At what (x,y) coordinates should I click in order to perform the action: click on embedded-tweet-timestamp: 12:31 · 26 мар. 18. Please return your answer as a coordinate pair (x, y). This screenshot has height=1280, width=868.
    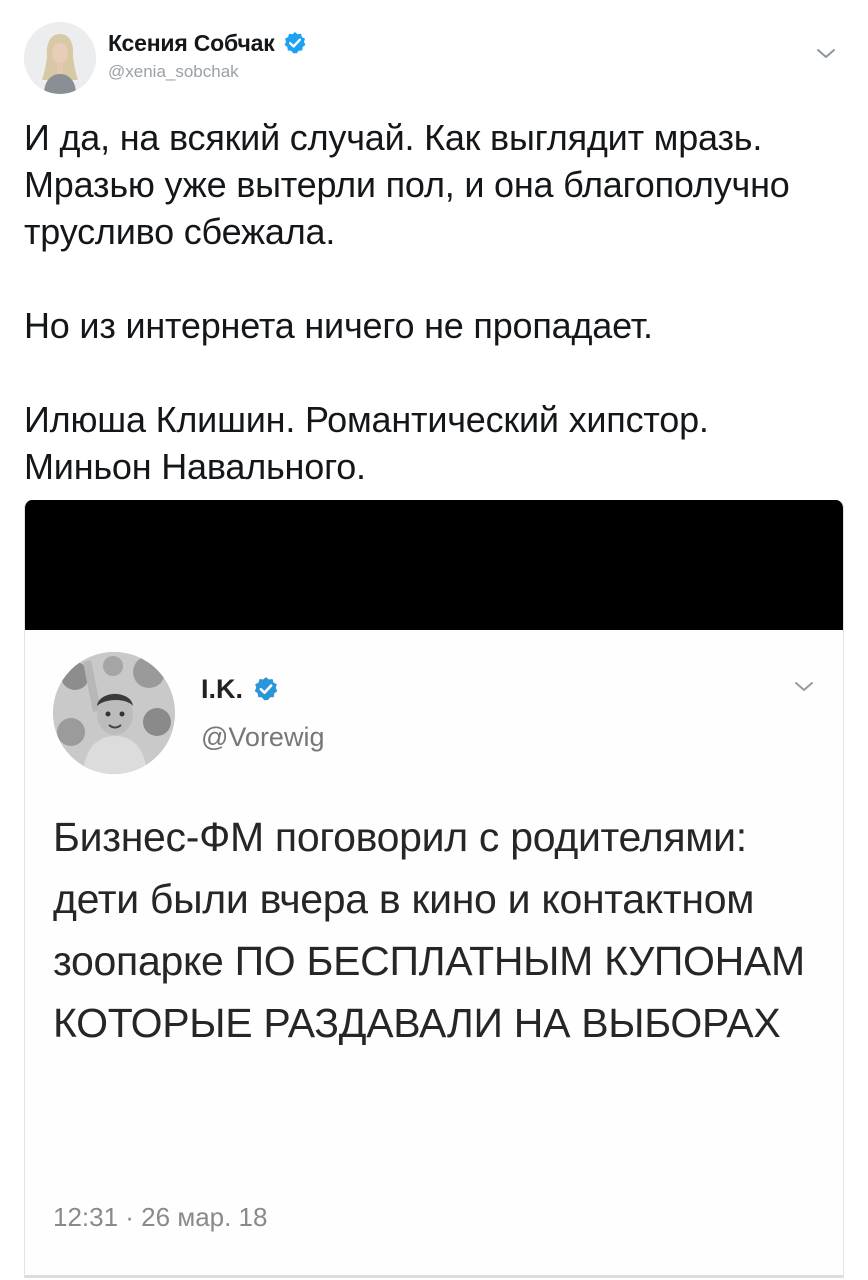
    Looking at the image, I should click on (160, 1217).